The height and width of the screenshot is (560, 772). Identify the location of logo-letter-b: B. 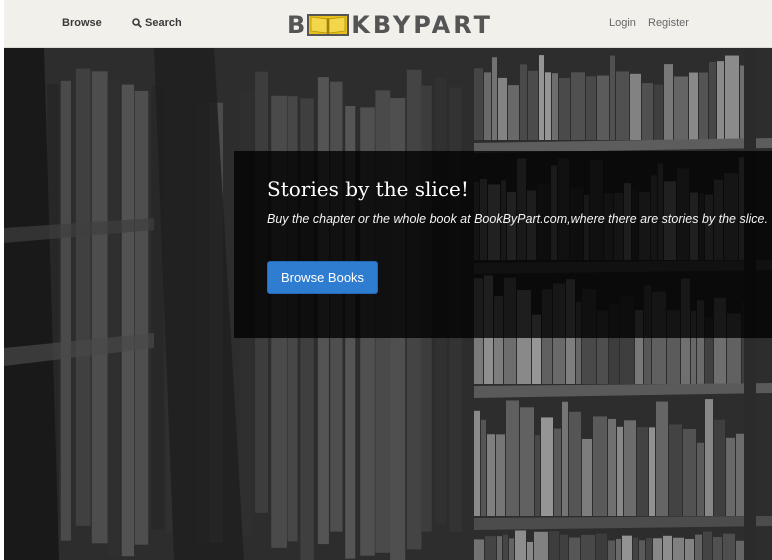
(298, 25).